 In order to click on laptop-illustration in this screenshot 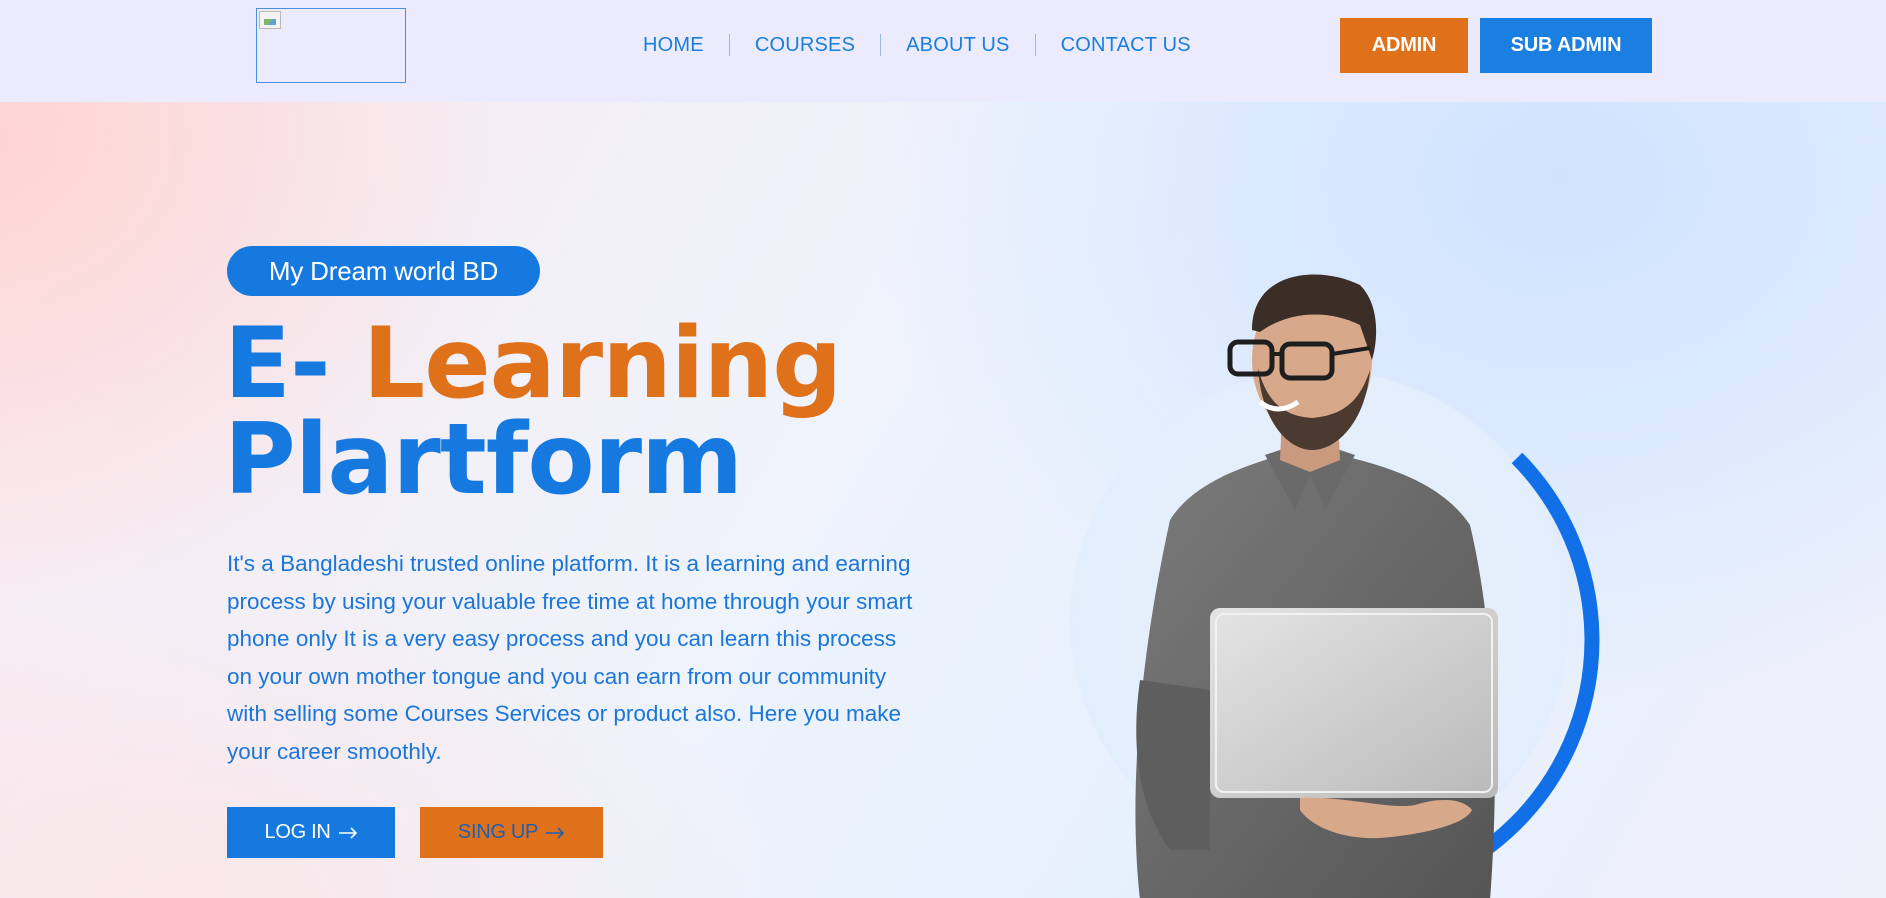, I will do `click(1354, 703)`.